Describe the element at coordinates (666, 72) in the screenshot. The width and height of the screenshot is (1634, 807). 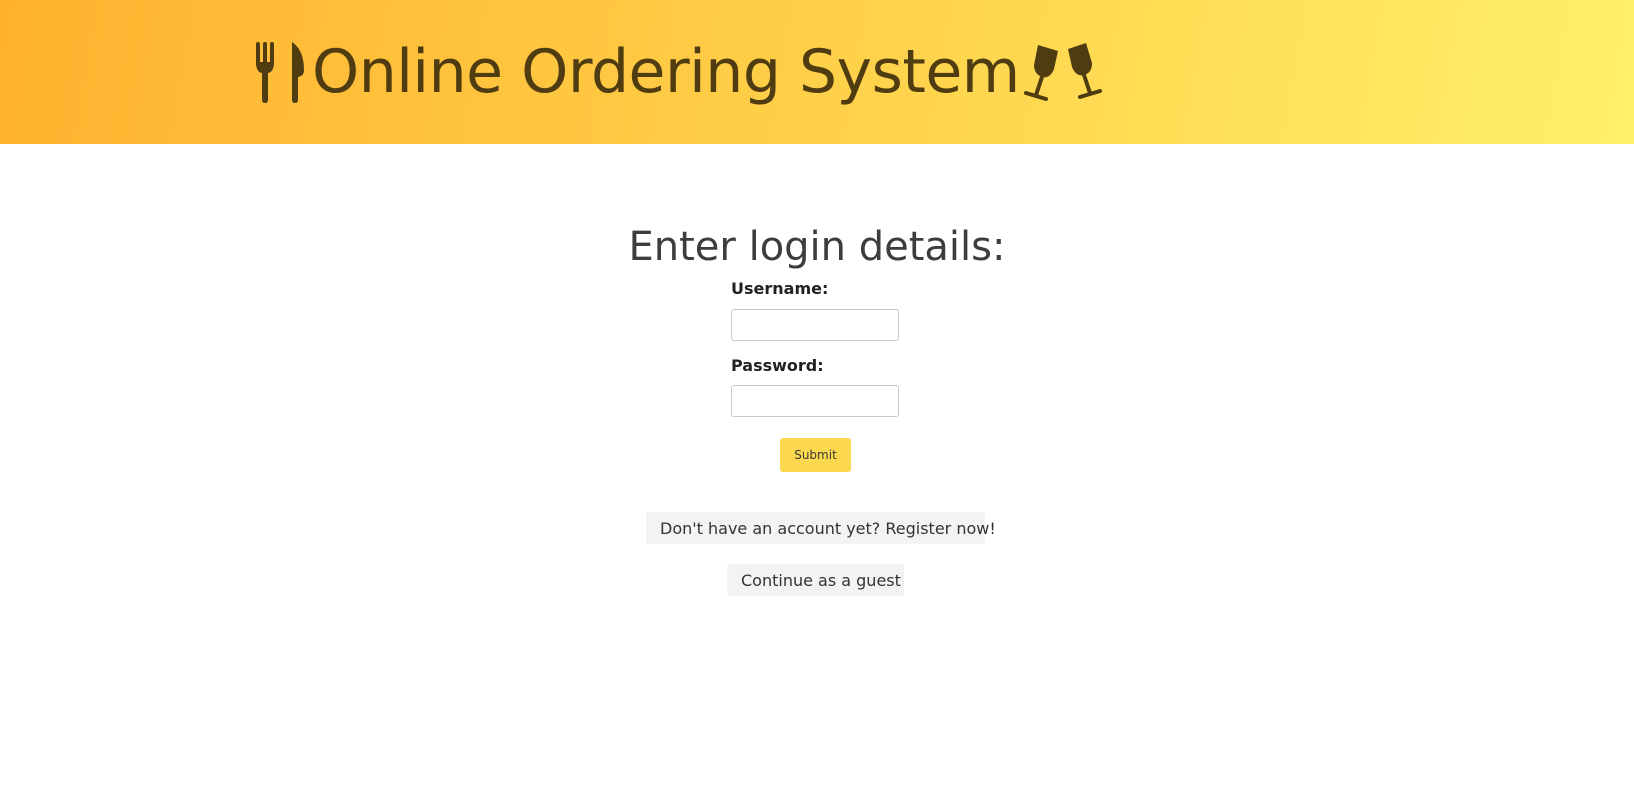
I see `site-title: Online Ordering System` at that location.